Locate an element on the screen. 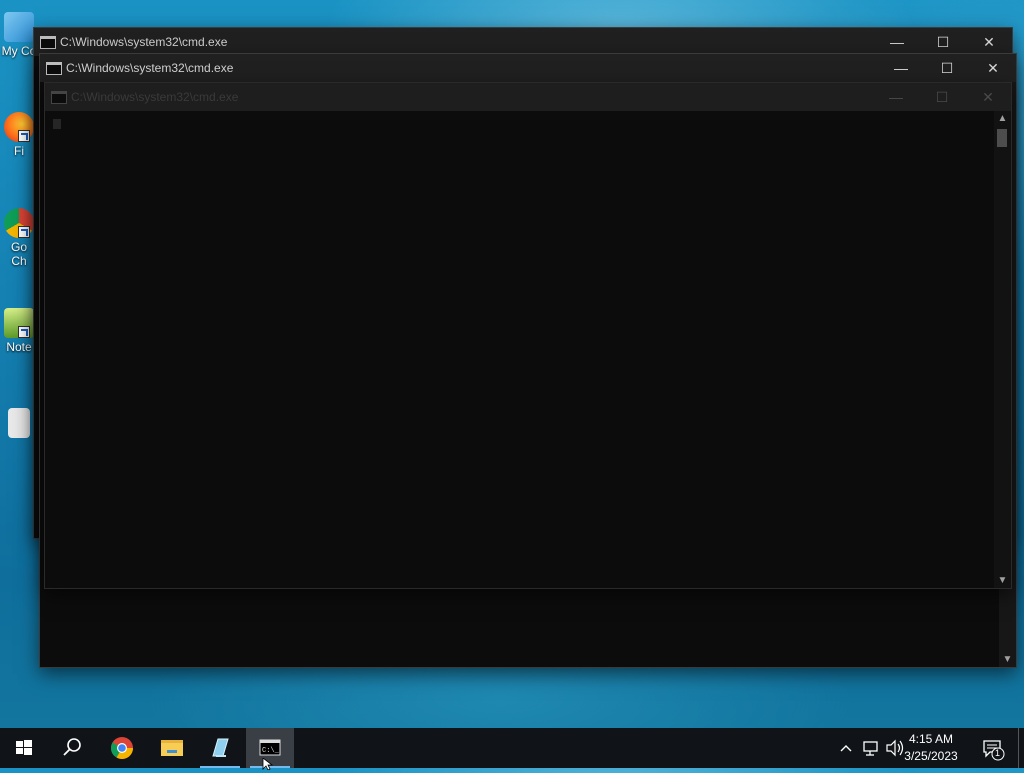  taskbar-app is located at coordinates (220, 748).